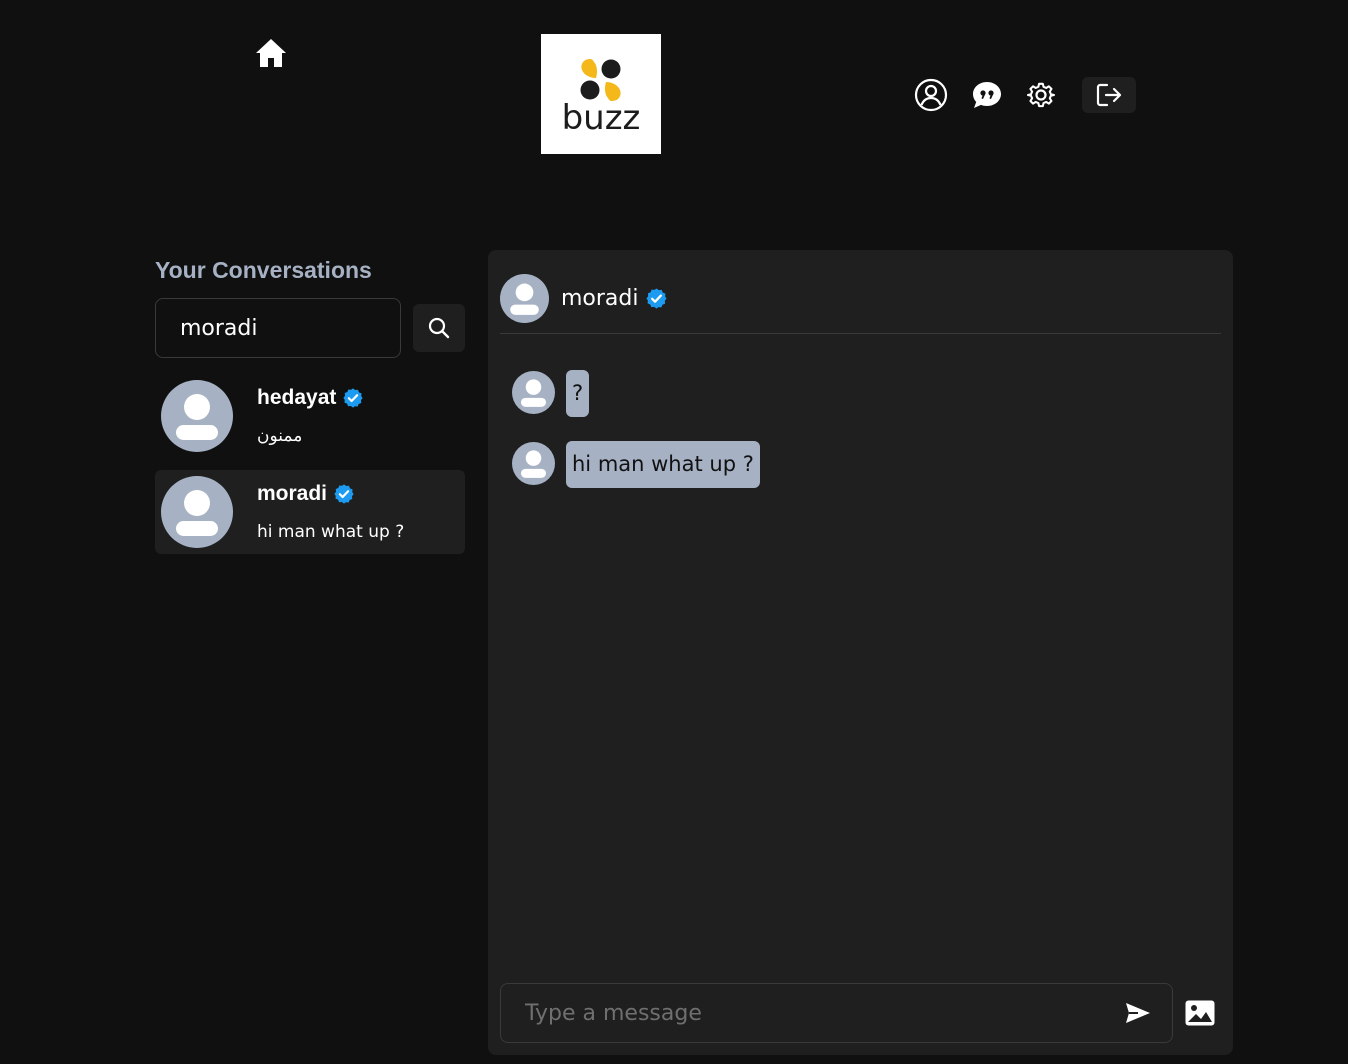 The height and width of the screenshot is (1064, 1348). I want to click on user-circle-icon, so click(931, 95).